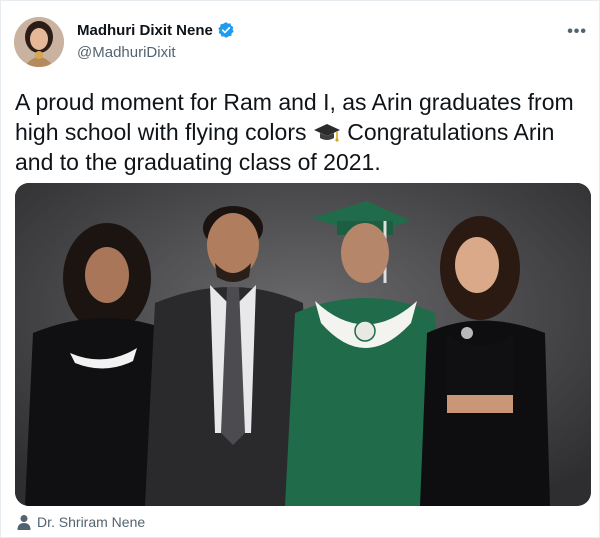 This screenshot has width=600, height=538. Describe the element at coordinates (24, 522) in the screenshot. I see `person-icon` at that location.